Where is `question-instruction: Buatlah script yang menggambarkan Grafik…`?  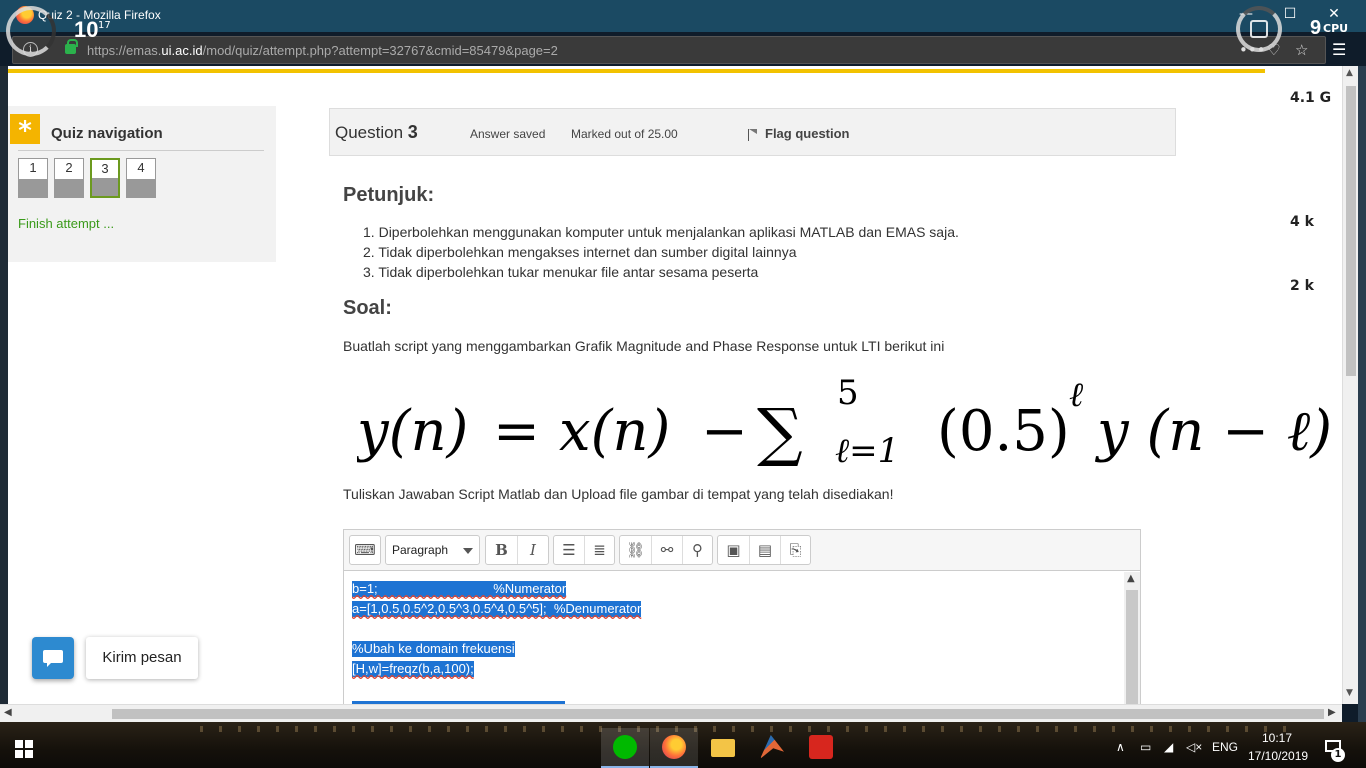
question-instruction: Buatlah script yang menggambarkan Grafik… is located at coordinates (644, 346).